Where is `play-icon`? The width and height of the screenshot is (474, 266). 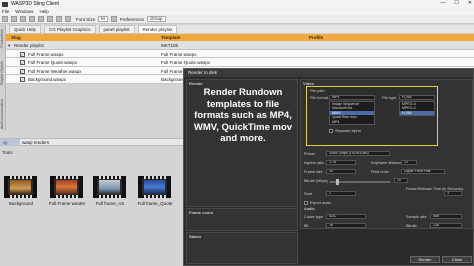
play-icon is located at coordinates (50, 19).